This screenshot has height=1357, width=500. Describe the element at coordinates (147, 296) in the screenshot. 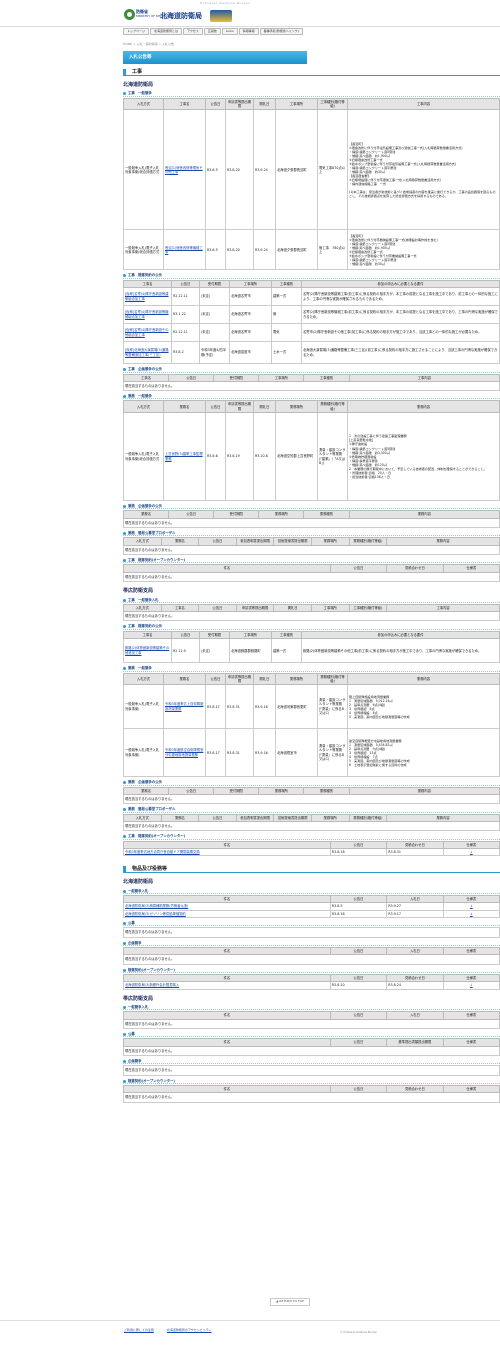

I see `zuii-link: [仮称]名寄(4)隊庁舎新設等建築組合加工事` at that location.